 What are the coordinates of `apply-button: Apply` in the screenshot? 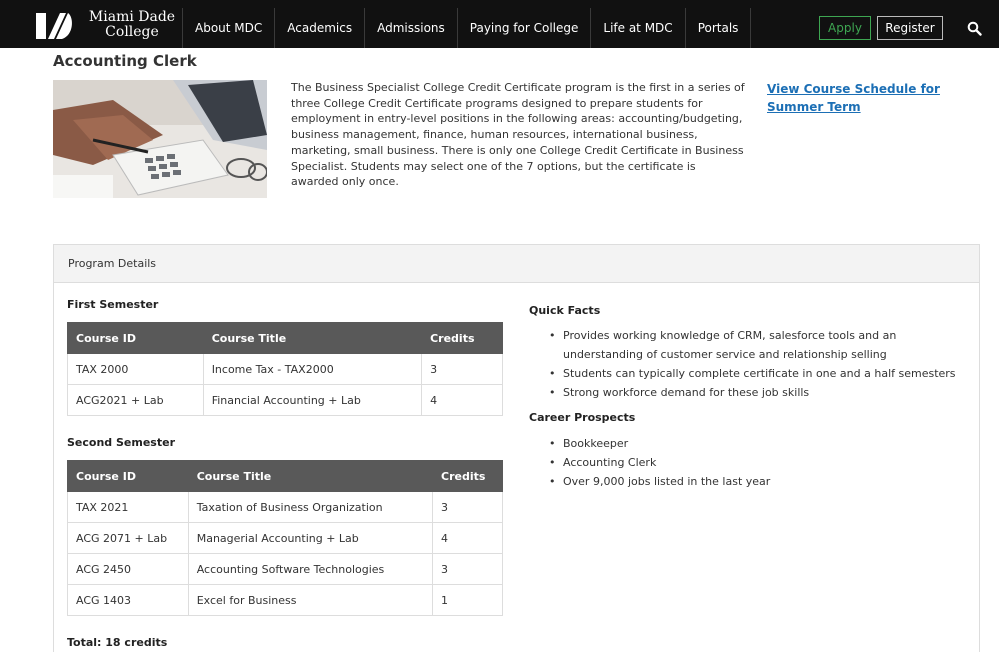 It's located at (845, 28).